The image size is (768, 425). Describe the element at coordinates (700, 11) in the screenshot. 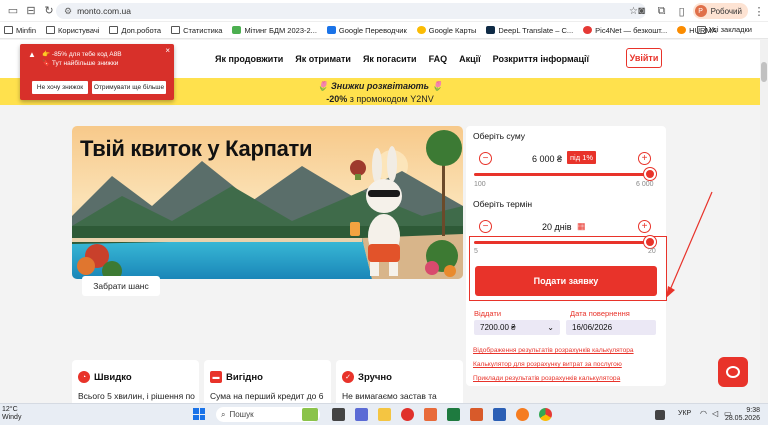

I see `avatar: Р` at that location.